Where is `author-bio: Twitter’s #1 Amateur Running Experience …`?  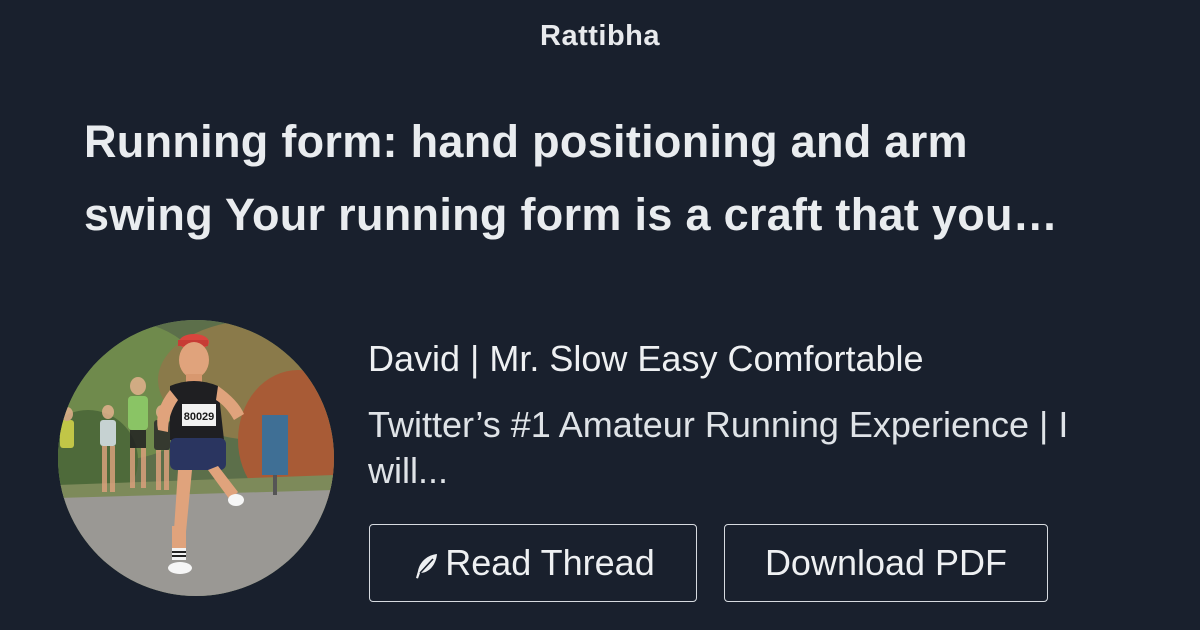 author-bio: Twitter’s #1 Amateur Running Experience … is located at coordinates (718, 447).